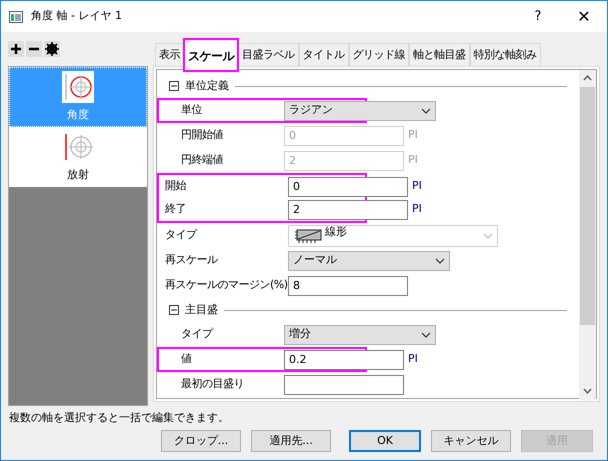  I want to click on text-field, so click(344, 384).